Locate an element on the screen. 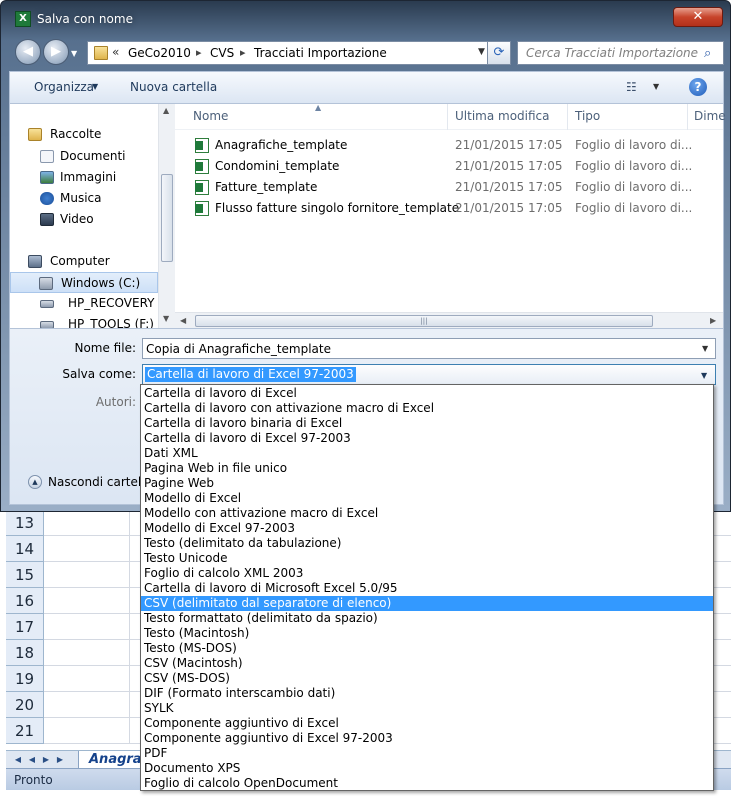 The height and width of the screenshot is (796, 731). row-number: 13 is located at coordinates (25, 523).